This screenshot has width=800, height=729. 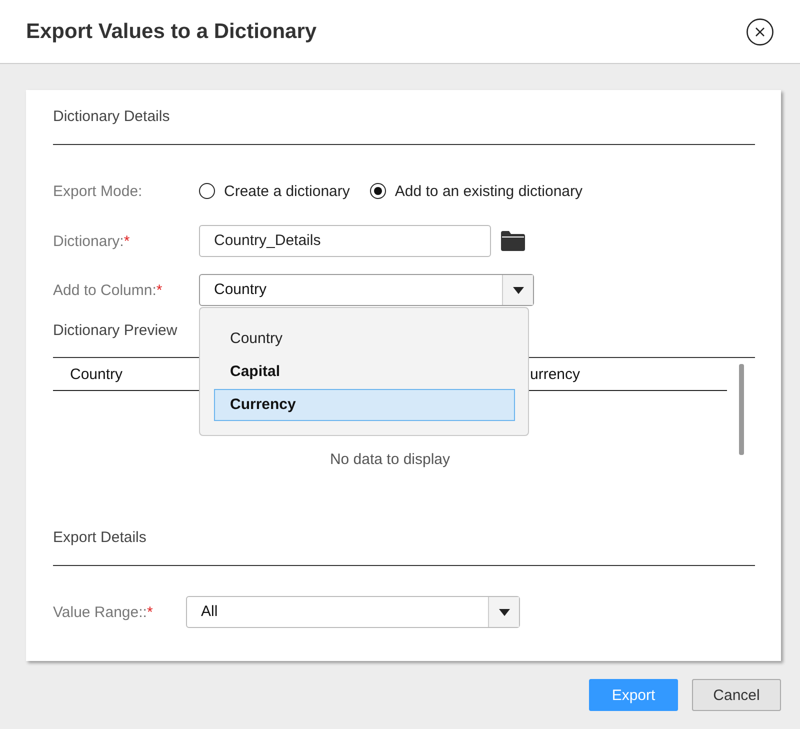 What do you see at coordinates (353, 612) in the screenshot?
I see `value-range-select: All` at bounding box center [353, 612].